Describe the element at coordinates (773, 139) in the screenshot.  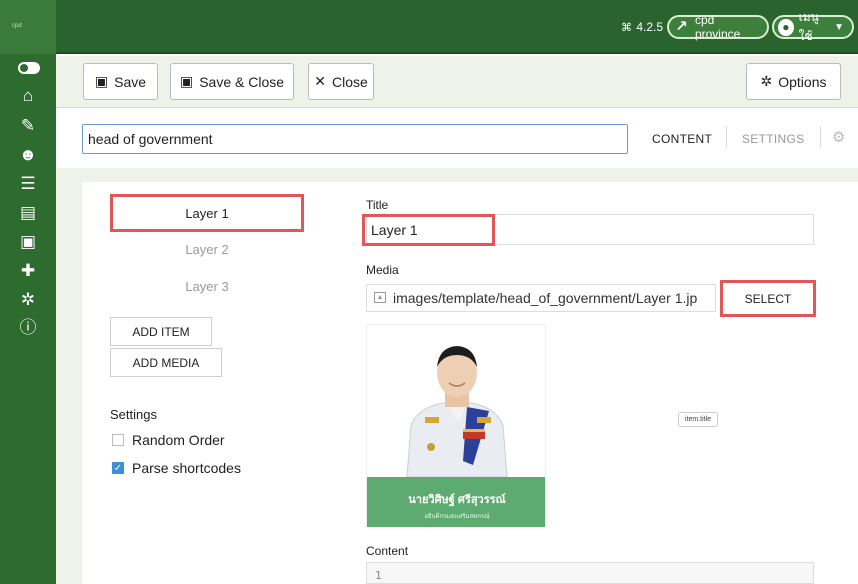
I see `tab-settings: SETTINGS` at that location.